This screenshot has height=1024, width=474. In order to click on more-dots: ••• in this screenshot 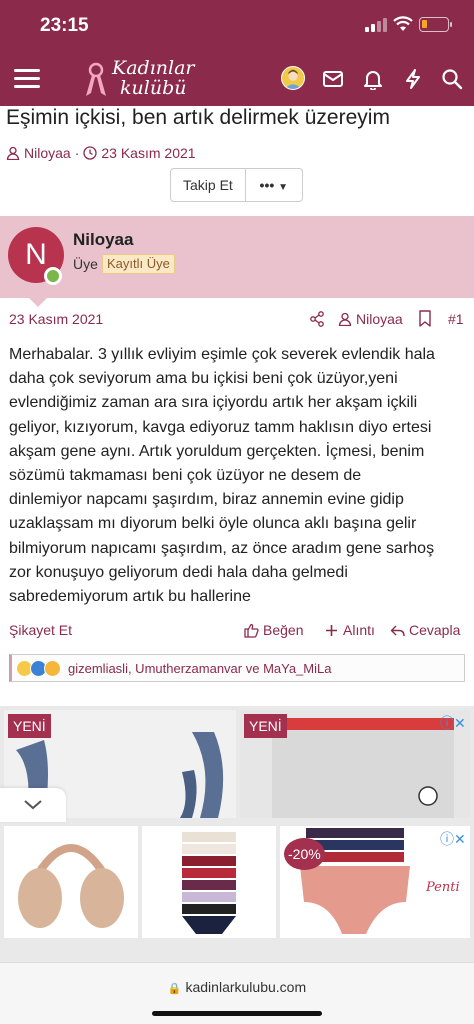, I will do `click(267, 185)`.